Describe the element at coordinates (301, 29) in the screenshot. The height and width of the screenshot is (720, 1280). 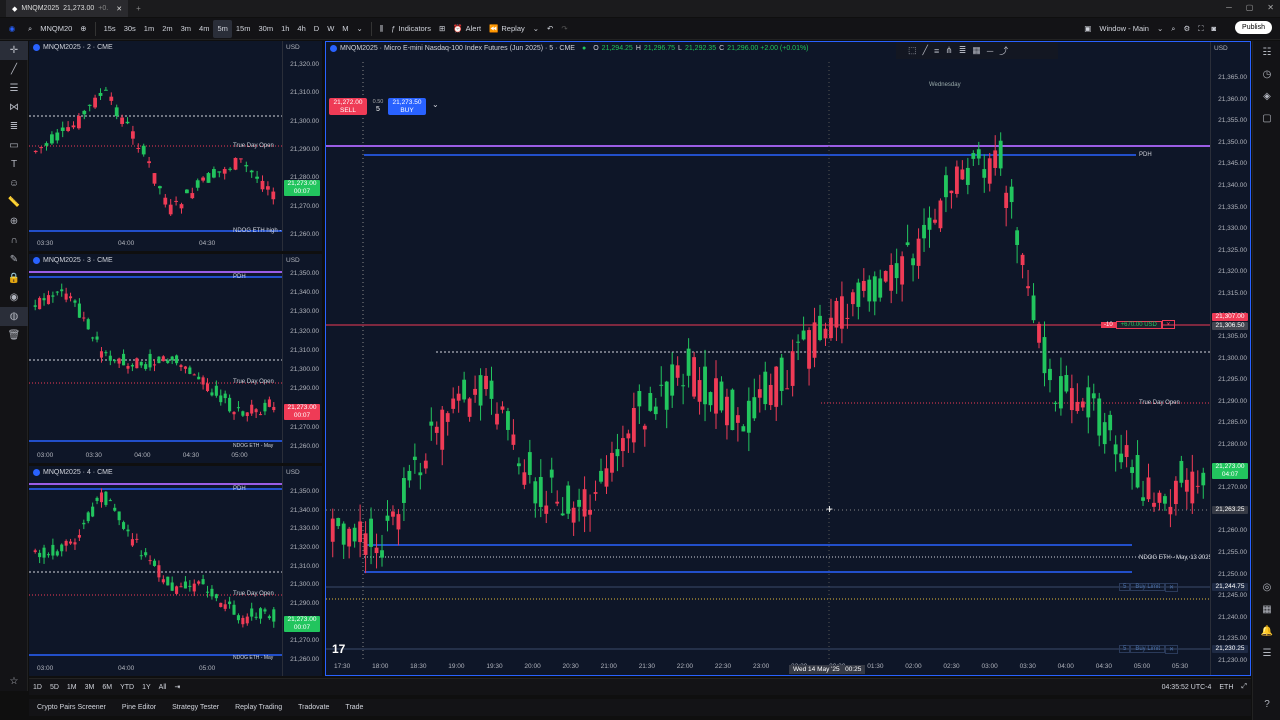
I see `interval-4h: 4h` at that location.